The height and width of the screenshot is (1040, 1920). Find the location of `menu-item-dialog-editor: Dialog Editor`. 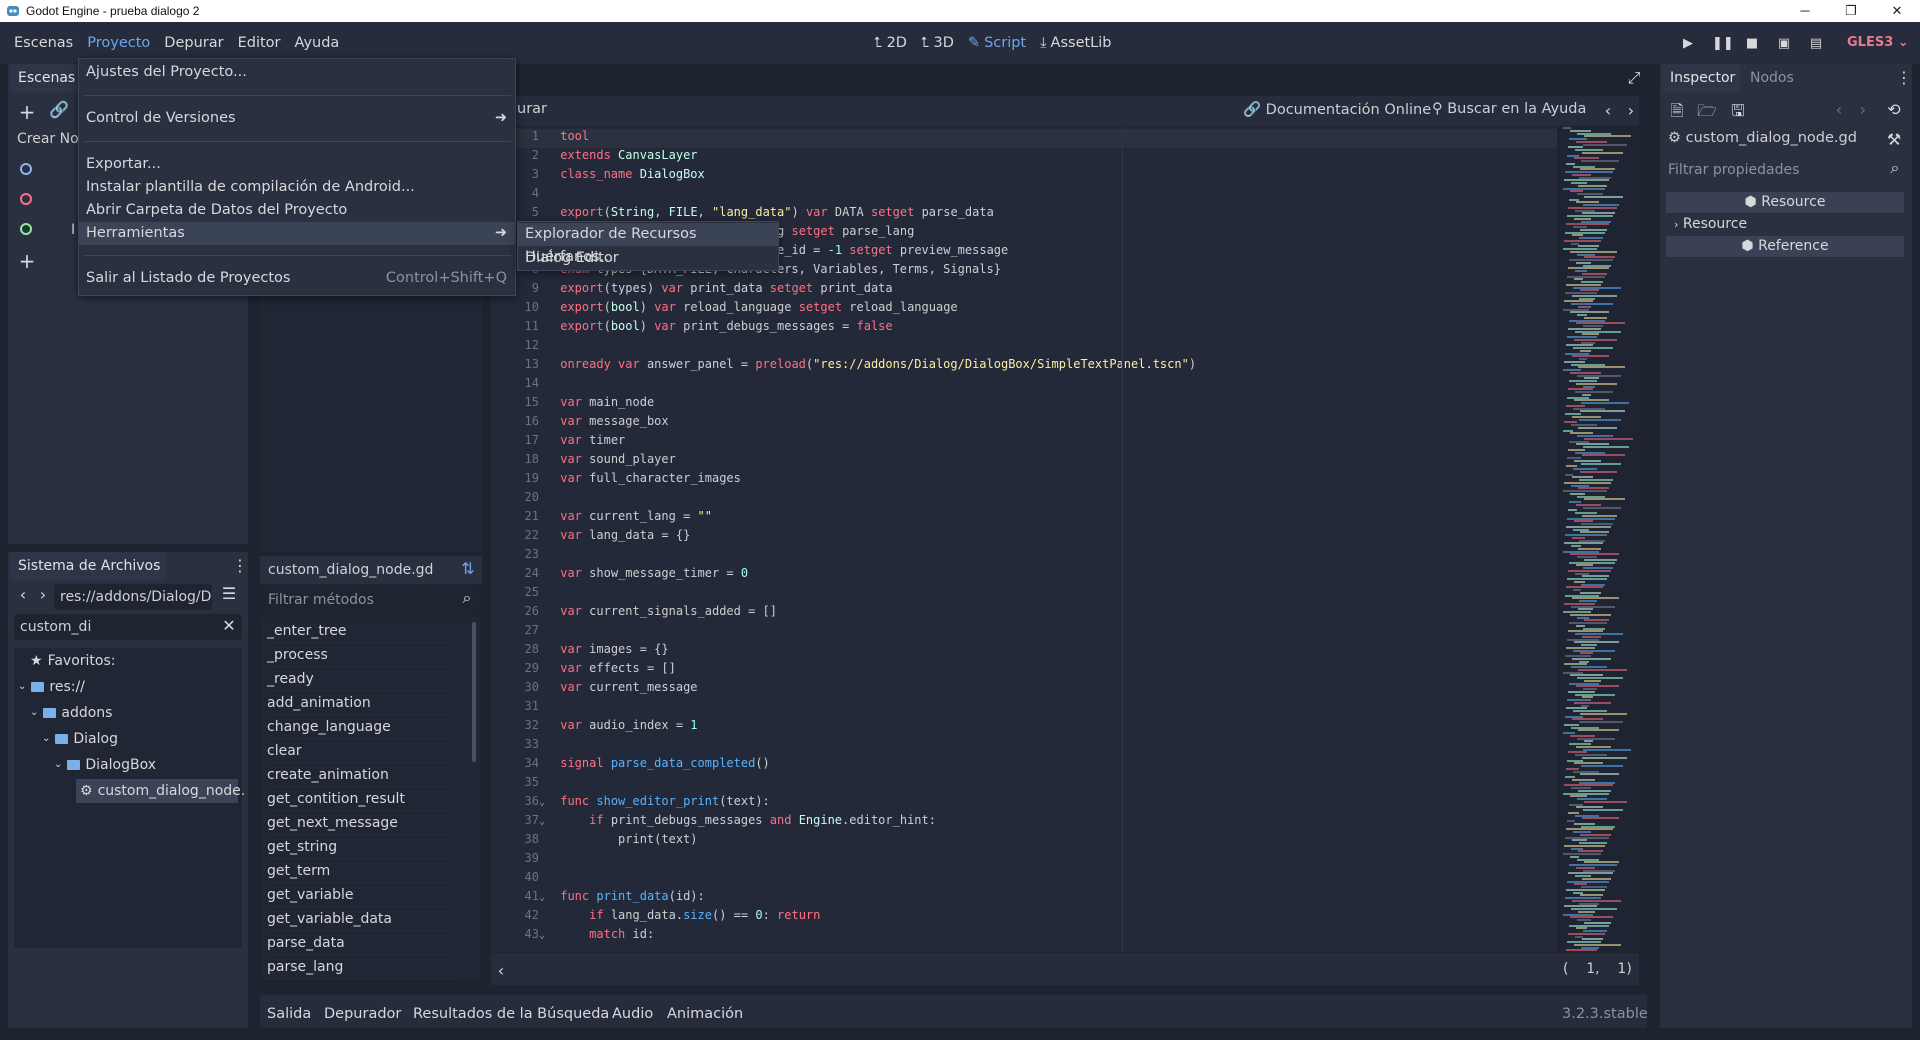

menu-item-dialog-editor: Dialog Editor is located at coordinates (648, 258).